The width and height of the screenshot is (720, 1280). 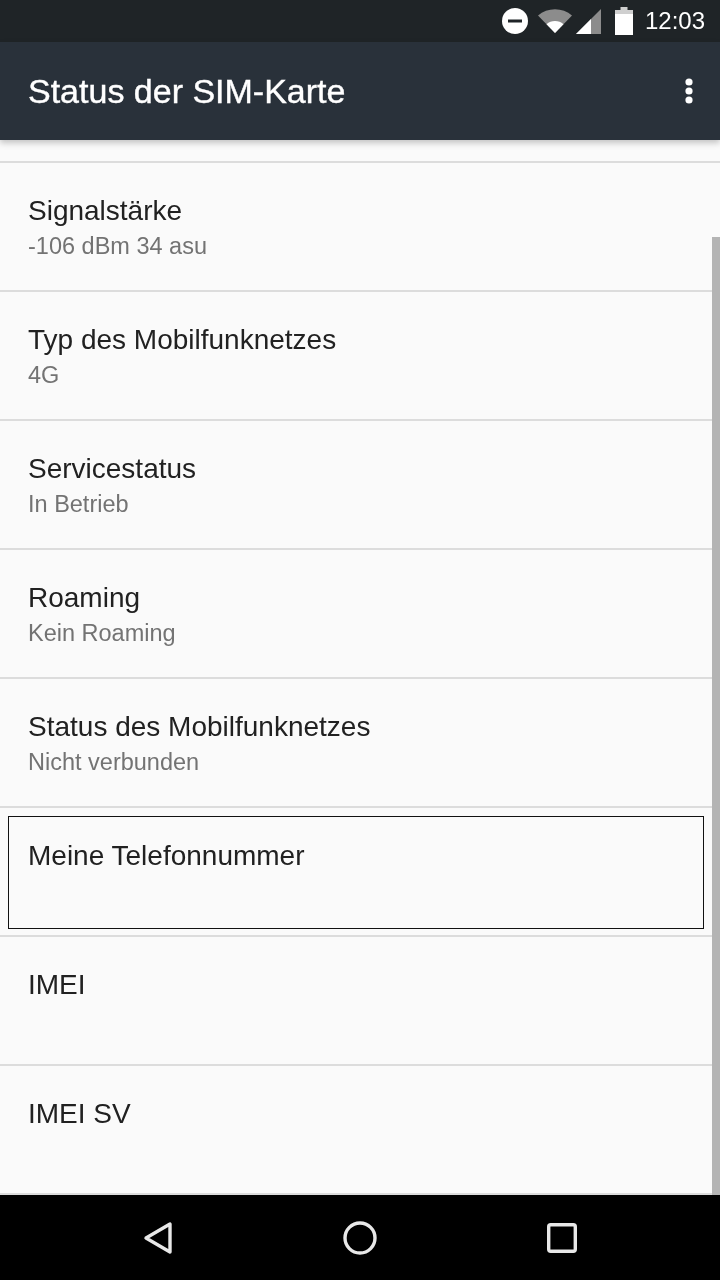 What do you see at coordinates (554, 21) in the screenshot?
I see `wifi-icon` at bounding box center [554, 21].